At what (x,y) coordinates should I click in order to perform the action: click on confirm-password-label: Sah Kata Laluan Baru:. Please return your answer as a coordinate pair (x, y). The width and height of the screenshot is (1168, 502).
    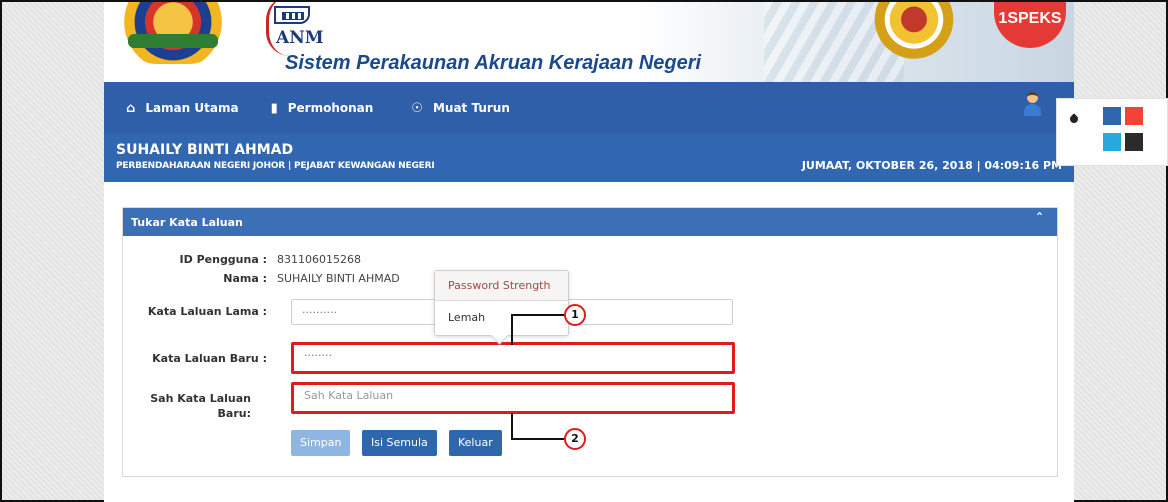
    Looking at the image, I should click on (192, 406).